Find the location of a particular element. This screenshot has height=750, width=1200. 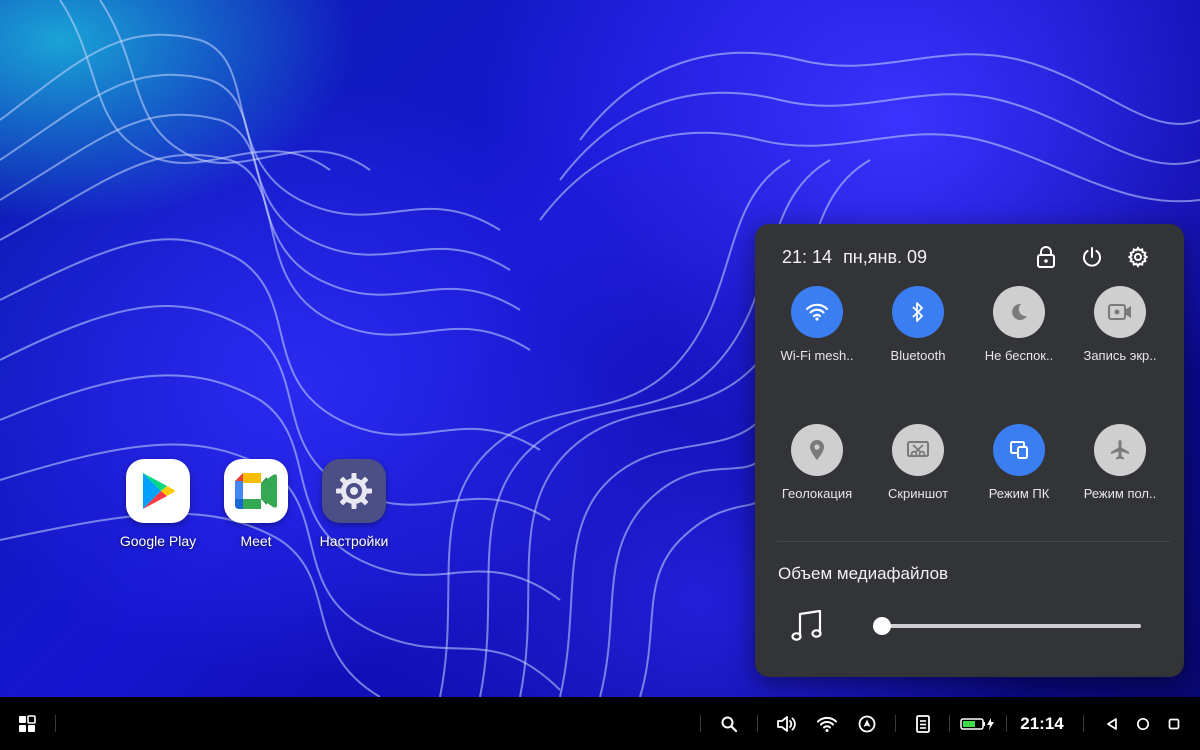

back-icon is located at coordinates (1112, 723).